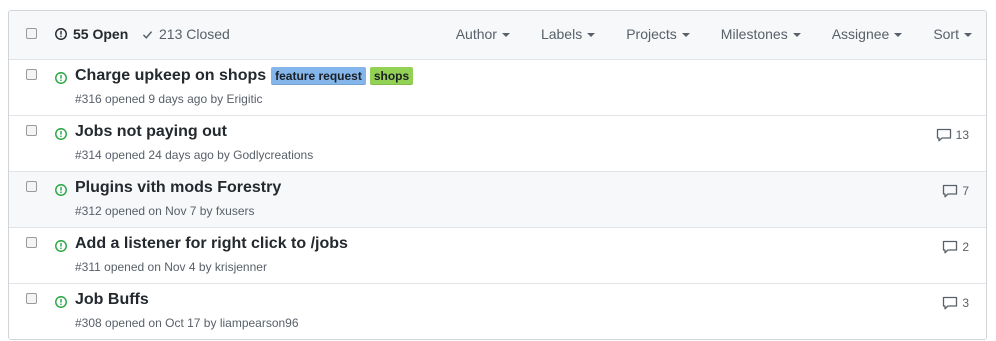 The width and height of the screenshot is (996, 341). What do you see at coordinates (241, 267) in the screenshot?
I see `issue-author-link: krisjenner` at bounding box center [241, 267].